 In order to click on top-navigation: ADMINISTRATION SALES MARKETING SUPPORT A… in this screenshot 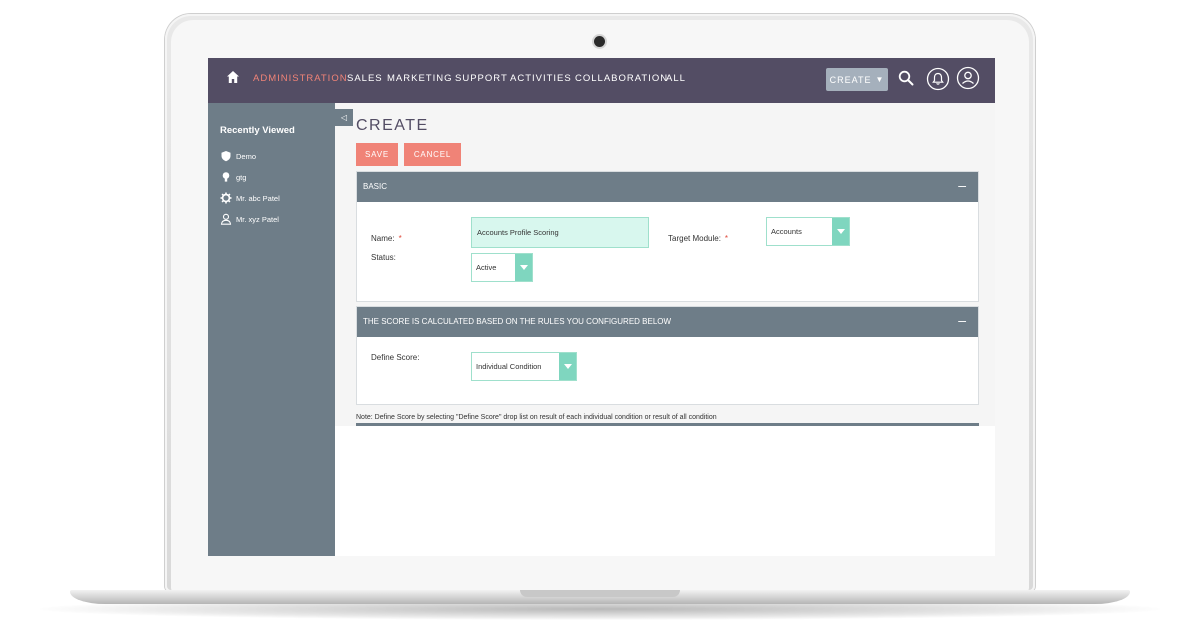, I will do `click(601, 80)`.